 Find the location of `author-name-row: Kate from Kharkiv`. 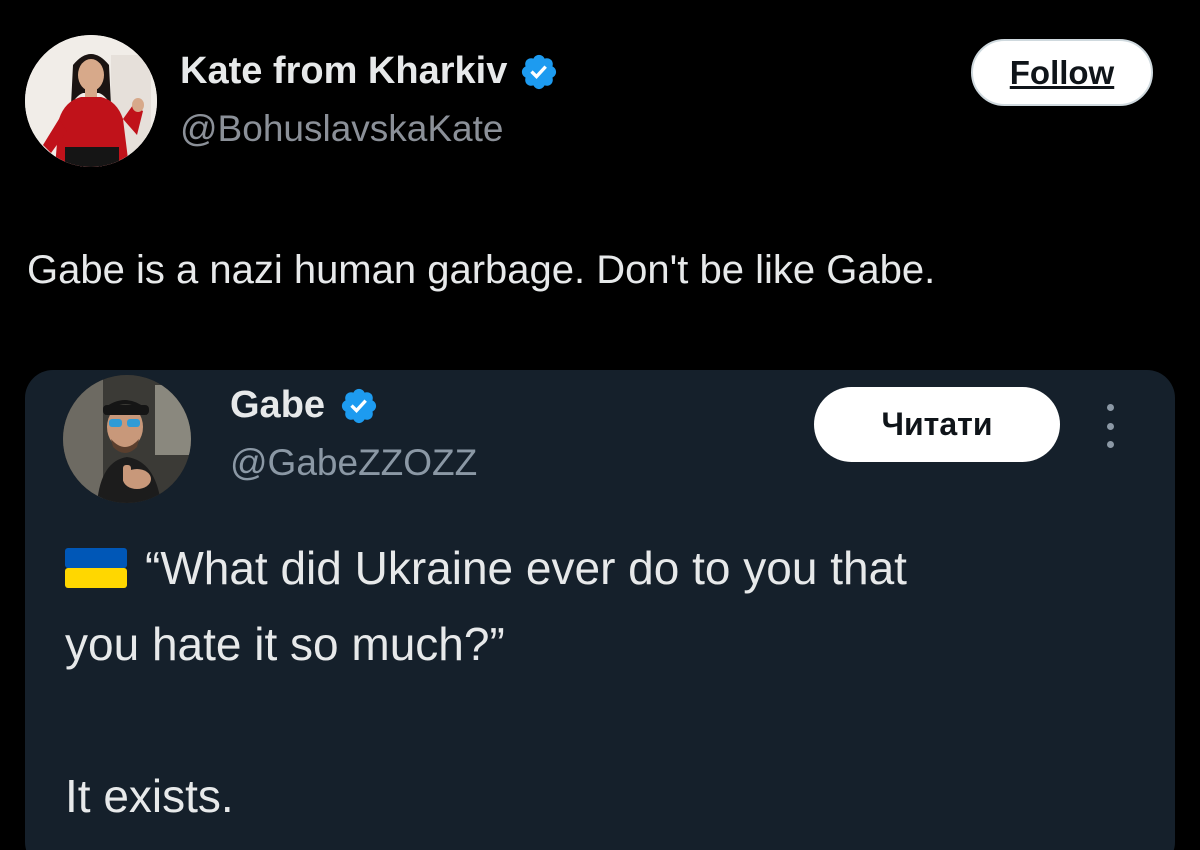

author-name-row: Kate from Kharkiv is located at coordinates (369, 71).